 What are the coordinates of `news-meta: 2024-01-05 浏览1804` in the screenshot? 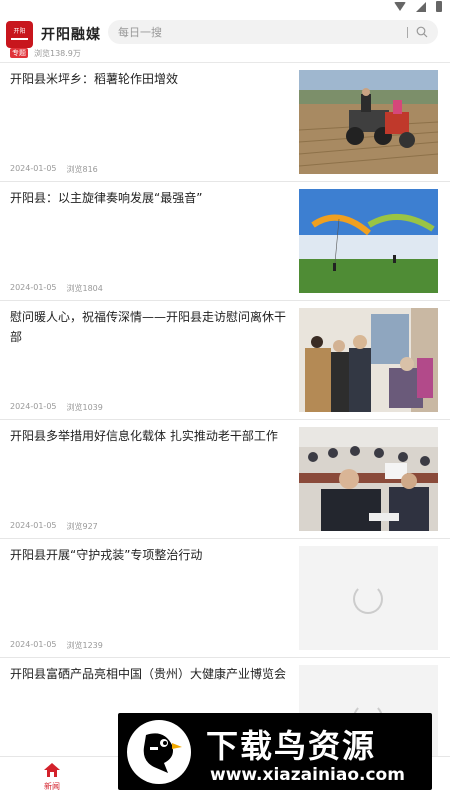 It's located at (56, 288).